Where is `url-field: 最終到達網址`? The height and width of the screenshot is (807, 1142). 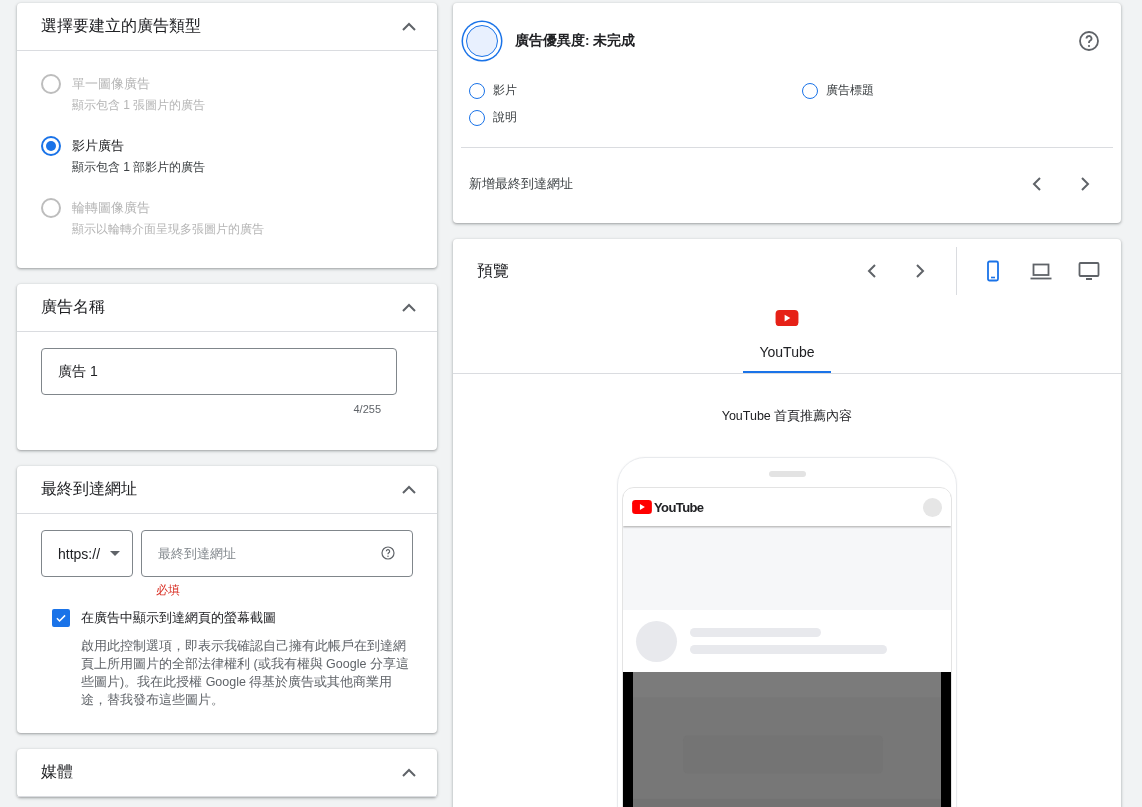
url-field: 最終到達網址 is located at coordinates (277, 553).